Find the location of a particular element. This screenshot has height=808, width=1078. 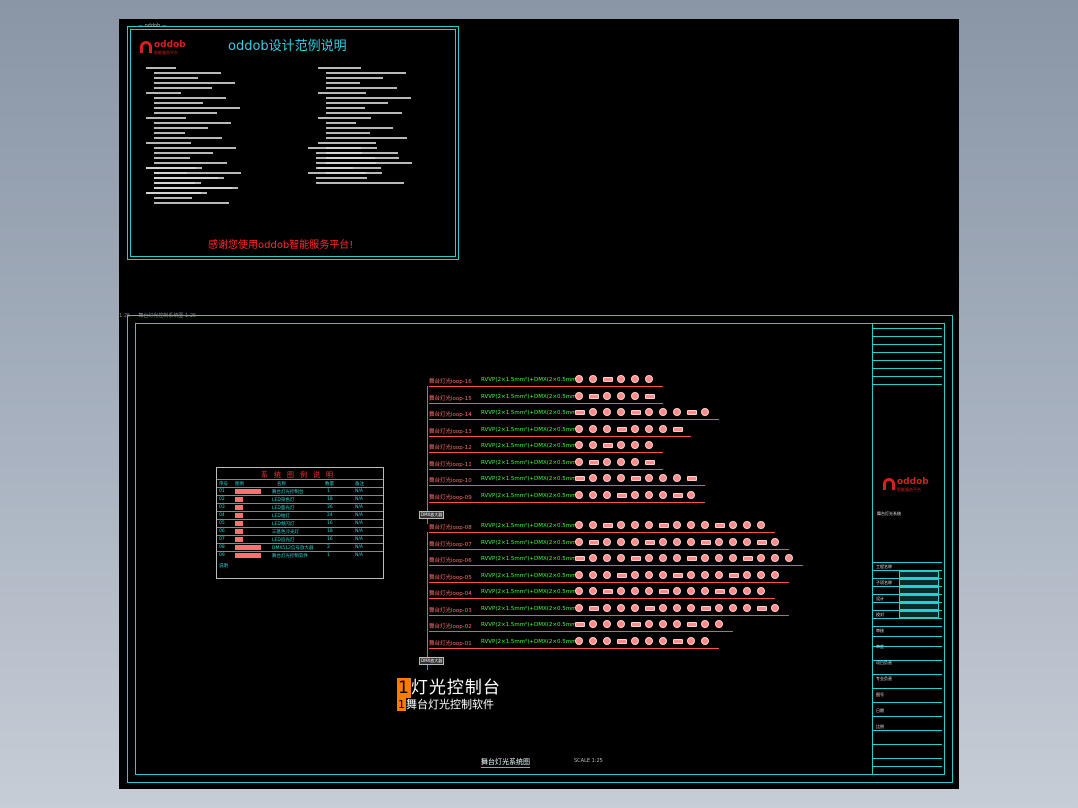

software-marker: 1 is located at coordinates (401, 704).